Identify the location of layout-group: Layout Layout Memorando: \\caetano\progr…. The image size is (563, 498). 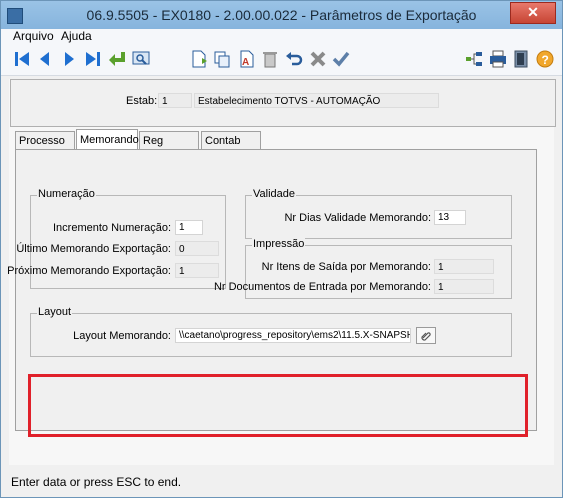
(271, 331).